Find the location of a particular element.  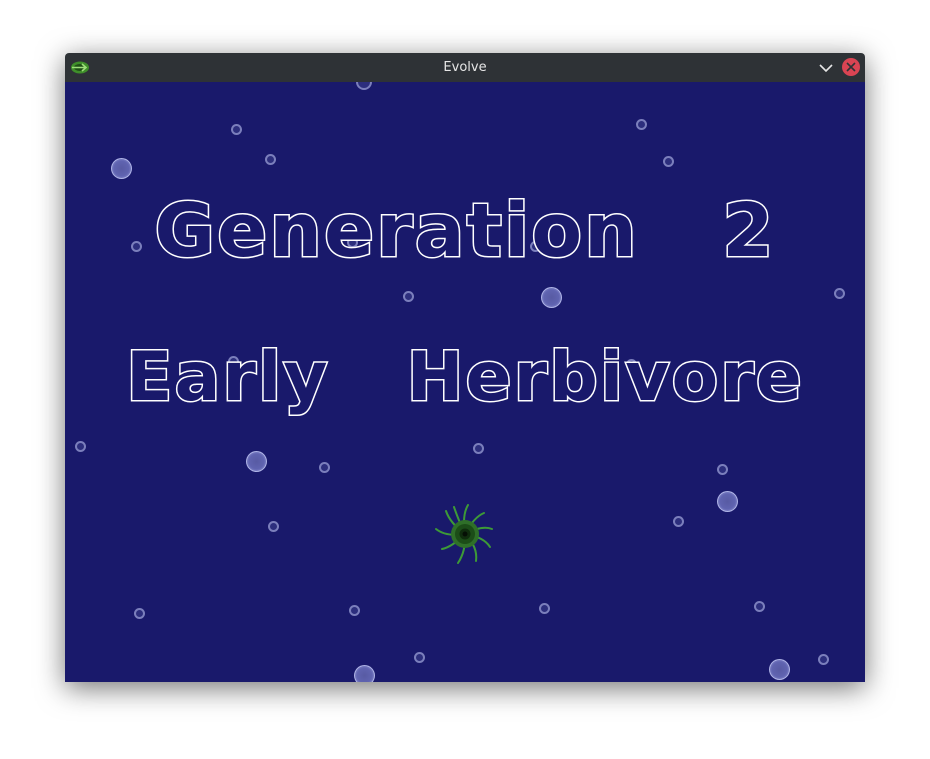

stage-heading: Early Herbivore is located at coordinates (465, 378).